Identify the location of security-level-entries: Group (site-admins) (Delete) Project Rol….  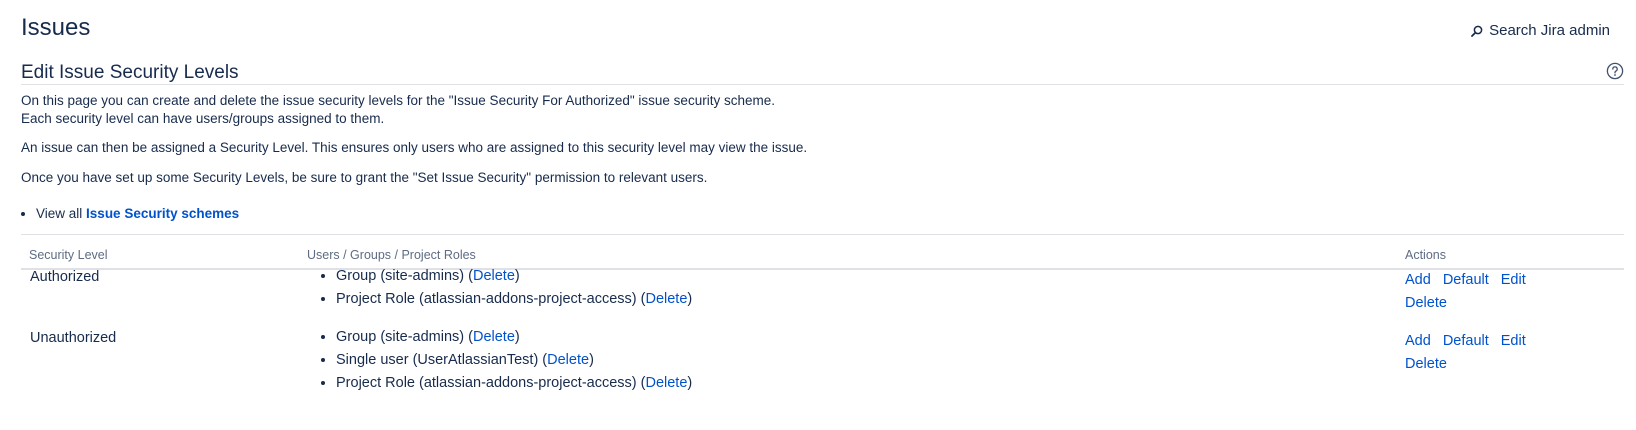
(506, 288).